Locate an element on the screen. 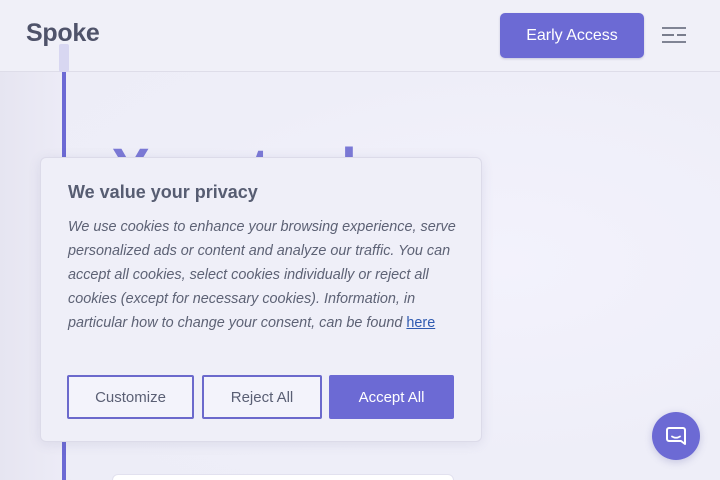 Image resolution: width=720 pixels, height=480 pixels. hamburger-menu-icon is located at coordinates (674, 36).